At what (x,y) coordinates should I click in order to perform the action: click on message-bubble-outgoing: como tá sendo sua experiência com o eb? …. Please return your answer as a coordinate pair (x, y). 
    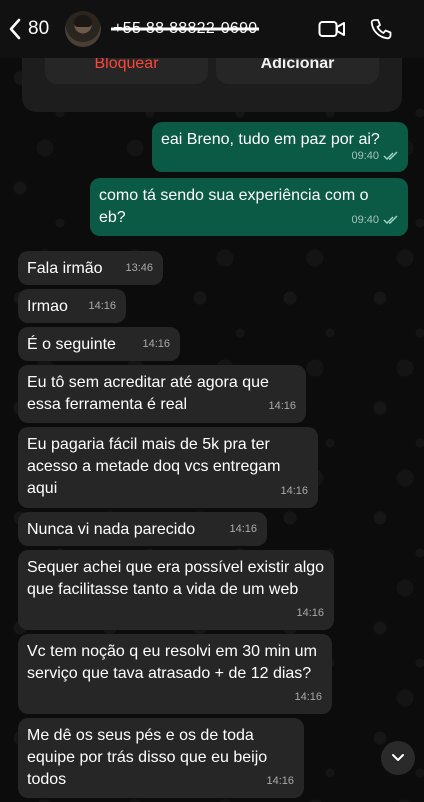
    Looking at the image, I should click on (249, 207).